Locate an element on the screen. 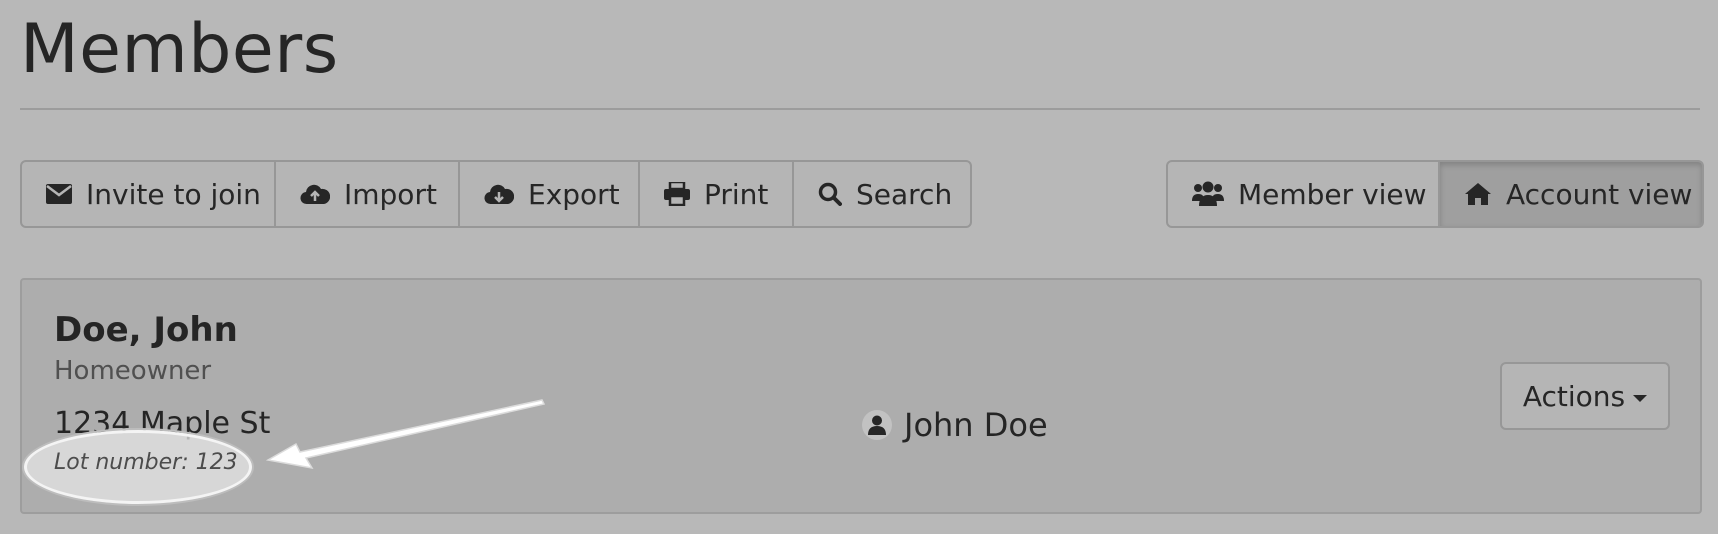  actions-label: Actions is located at coordinates (1574, 396).